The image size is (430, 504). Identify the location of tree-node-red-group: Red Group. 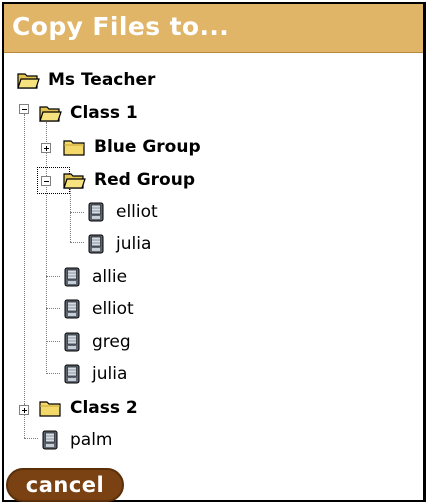
(128, 180).